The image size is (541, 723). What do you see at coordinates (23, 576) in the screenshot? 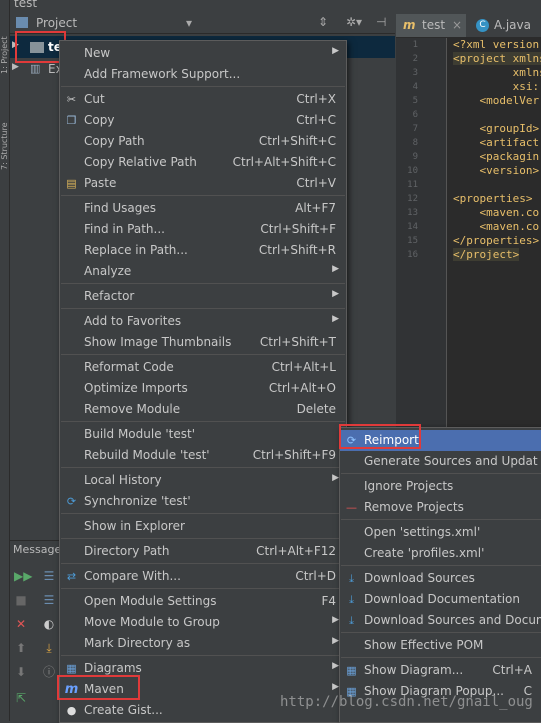
I see `rerun-icon: ▶▶` at bounding box center [23, 576].